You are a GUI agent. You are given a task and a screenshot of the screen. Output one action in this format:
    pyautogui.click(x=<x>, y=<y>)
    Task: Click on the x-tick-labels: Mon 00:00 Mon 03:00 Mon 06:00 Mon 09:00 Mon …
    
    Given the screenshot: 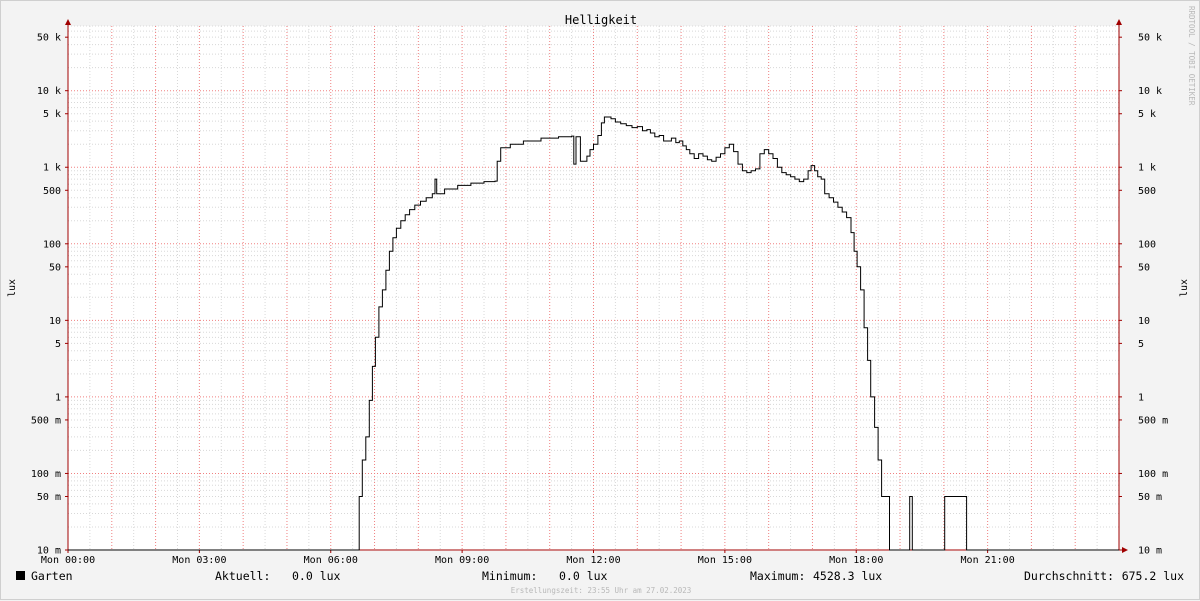 What is the action you would take?
    pyautogui.click(x=528, y=558)
    